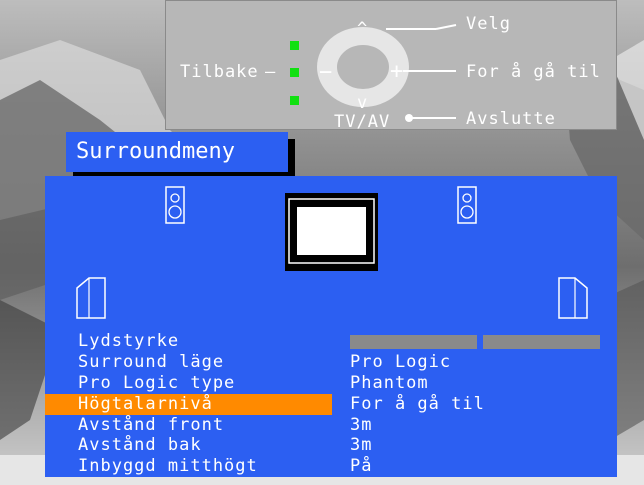 This screenshot has height=485, width=644. Describe the element at coordinates (140, 445) in the screenshot. I see `row-label: Avstånd bak` at that location.